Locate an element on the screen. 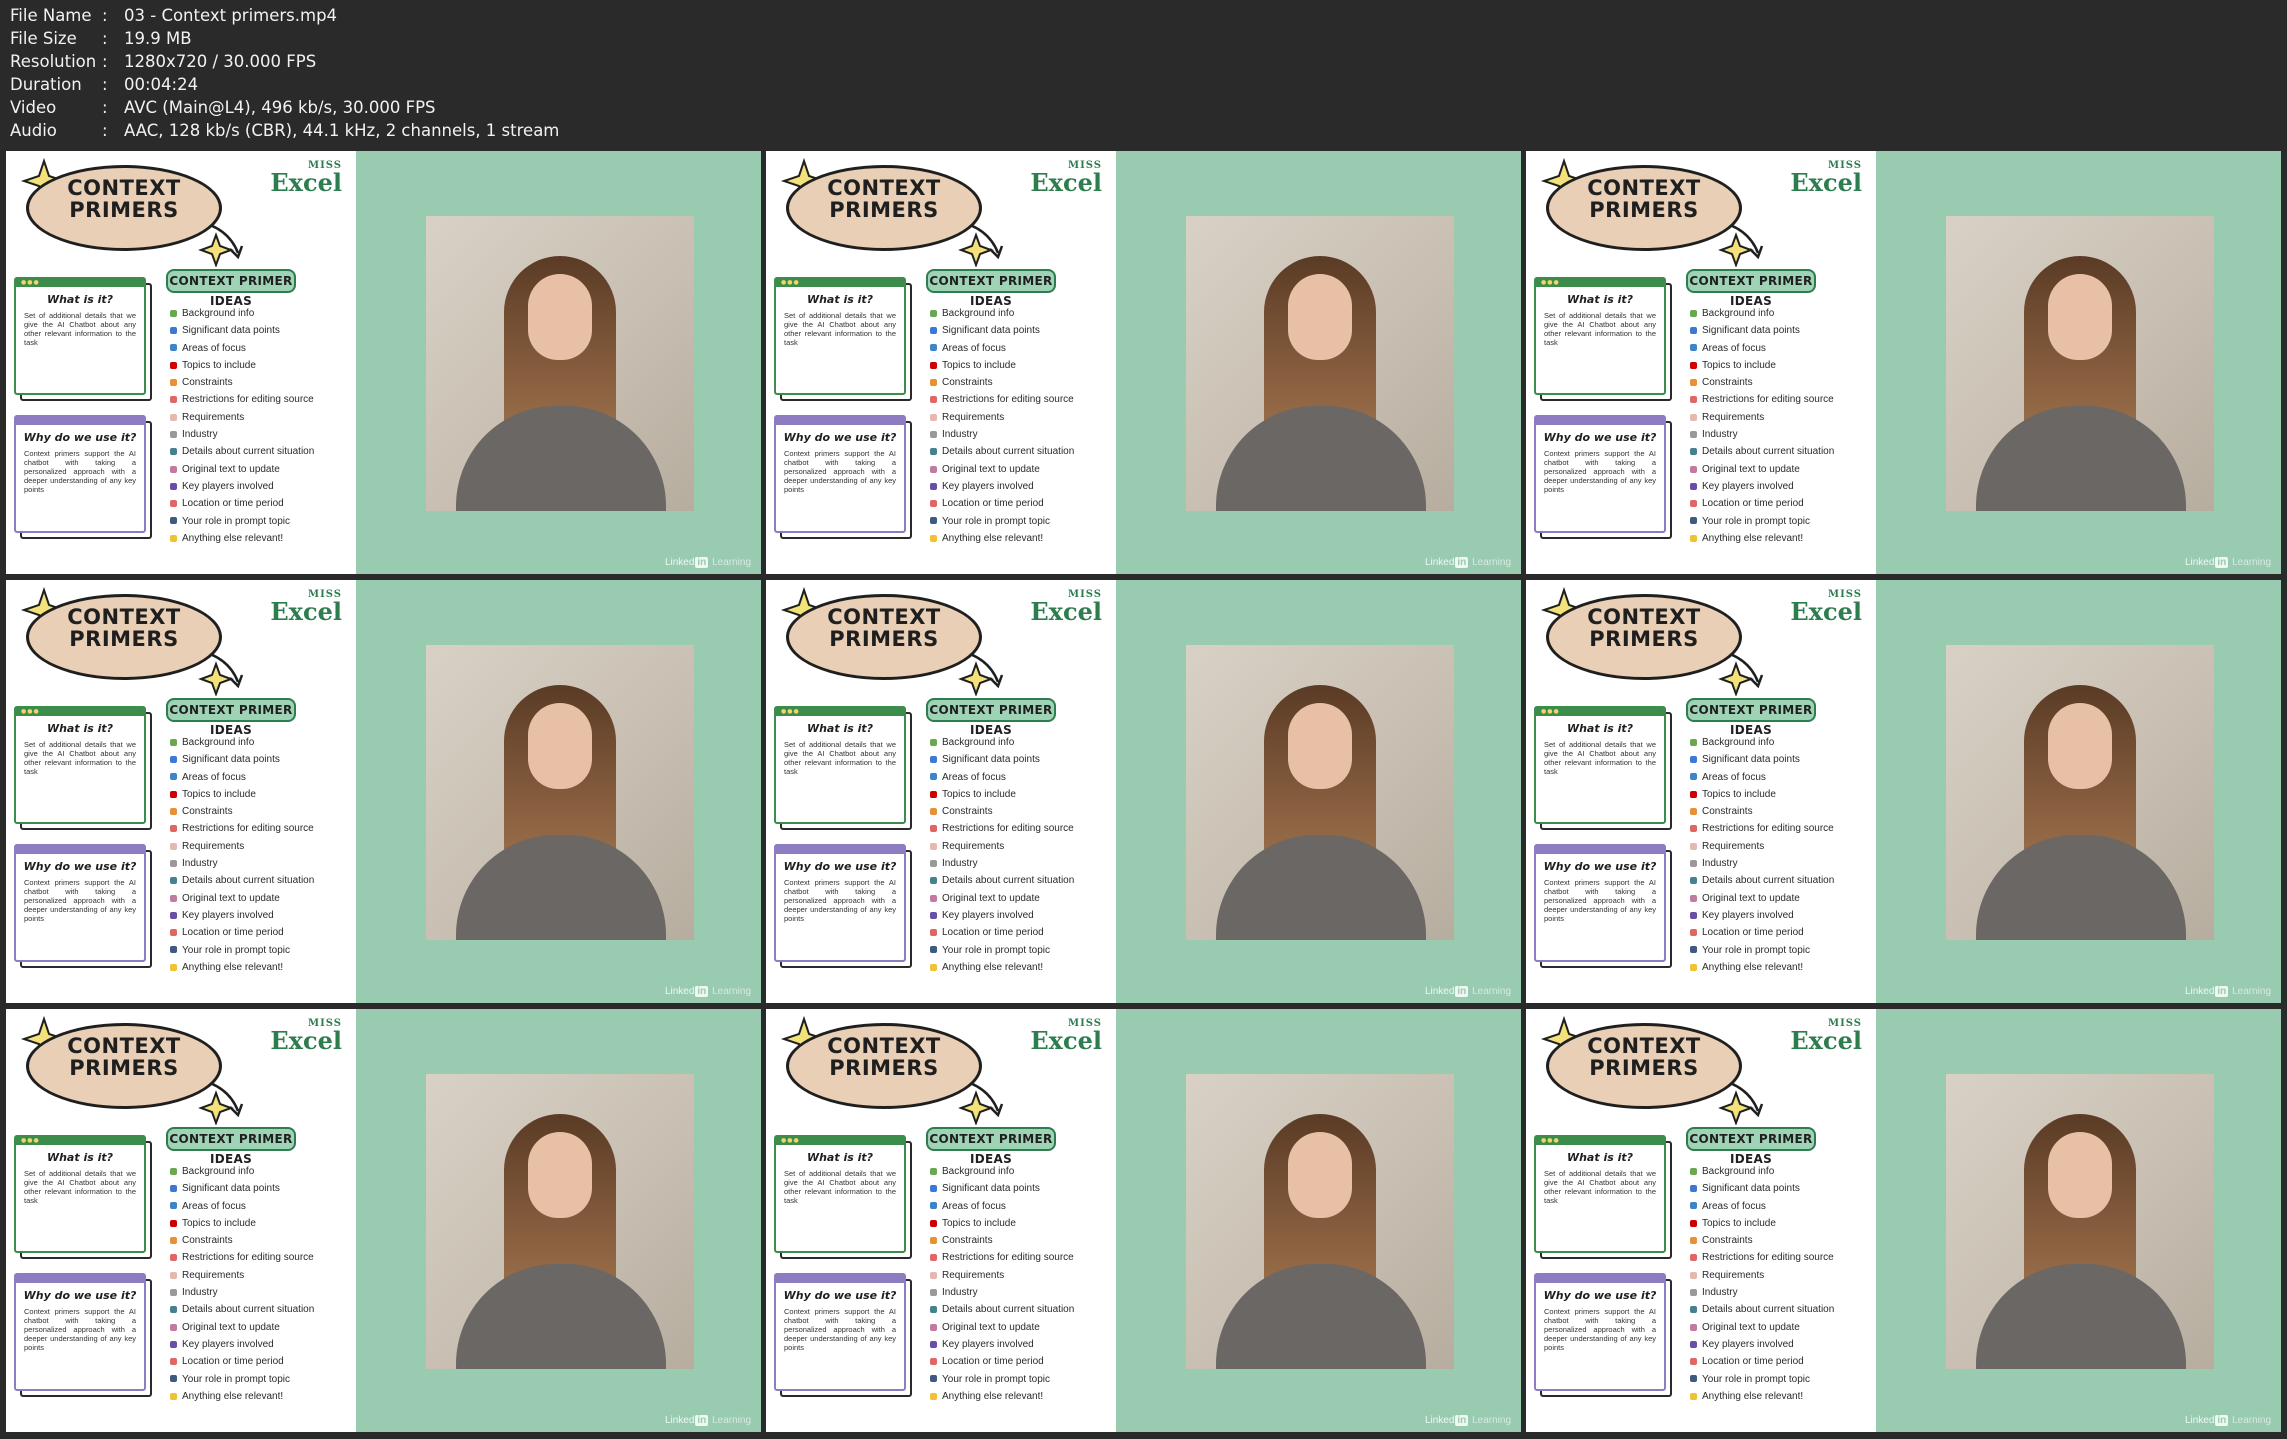 Image resolution: width=2287 pixels, height=1439 pixels. bar-chart-icon is located at coordinates (933, 1189).